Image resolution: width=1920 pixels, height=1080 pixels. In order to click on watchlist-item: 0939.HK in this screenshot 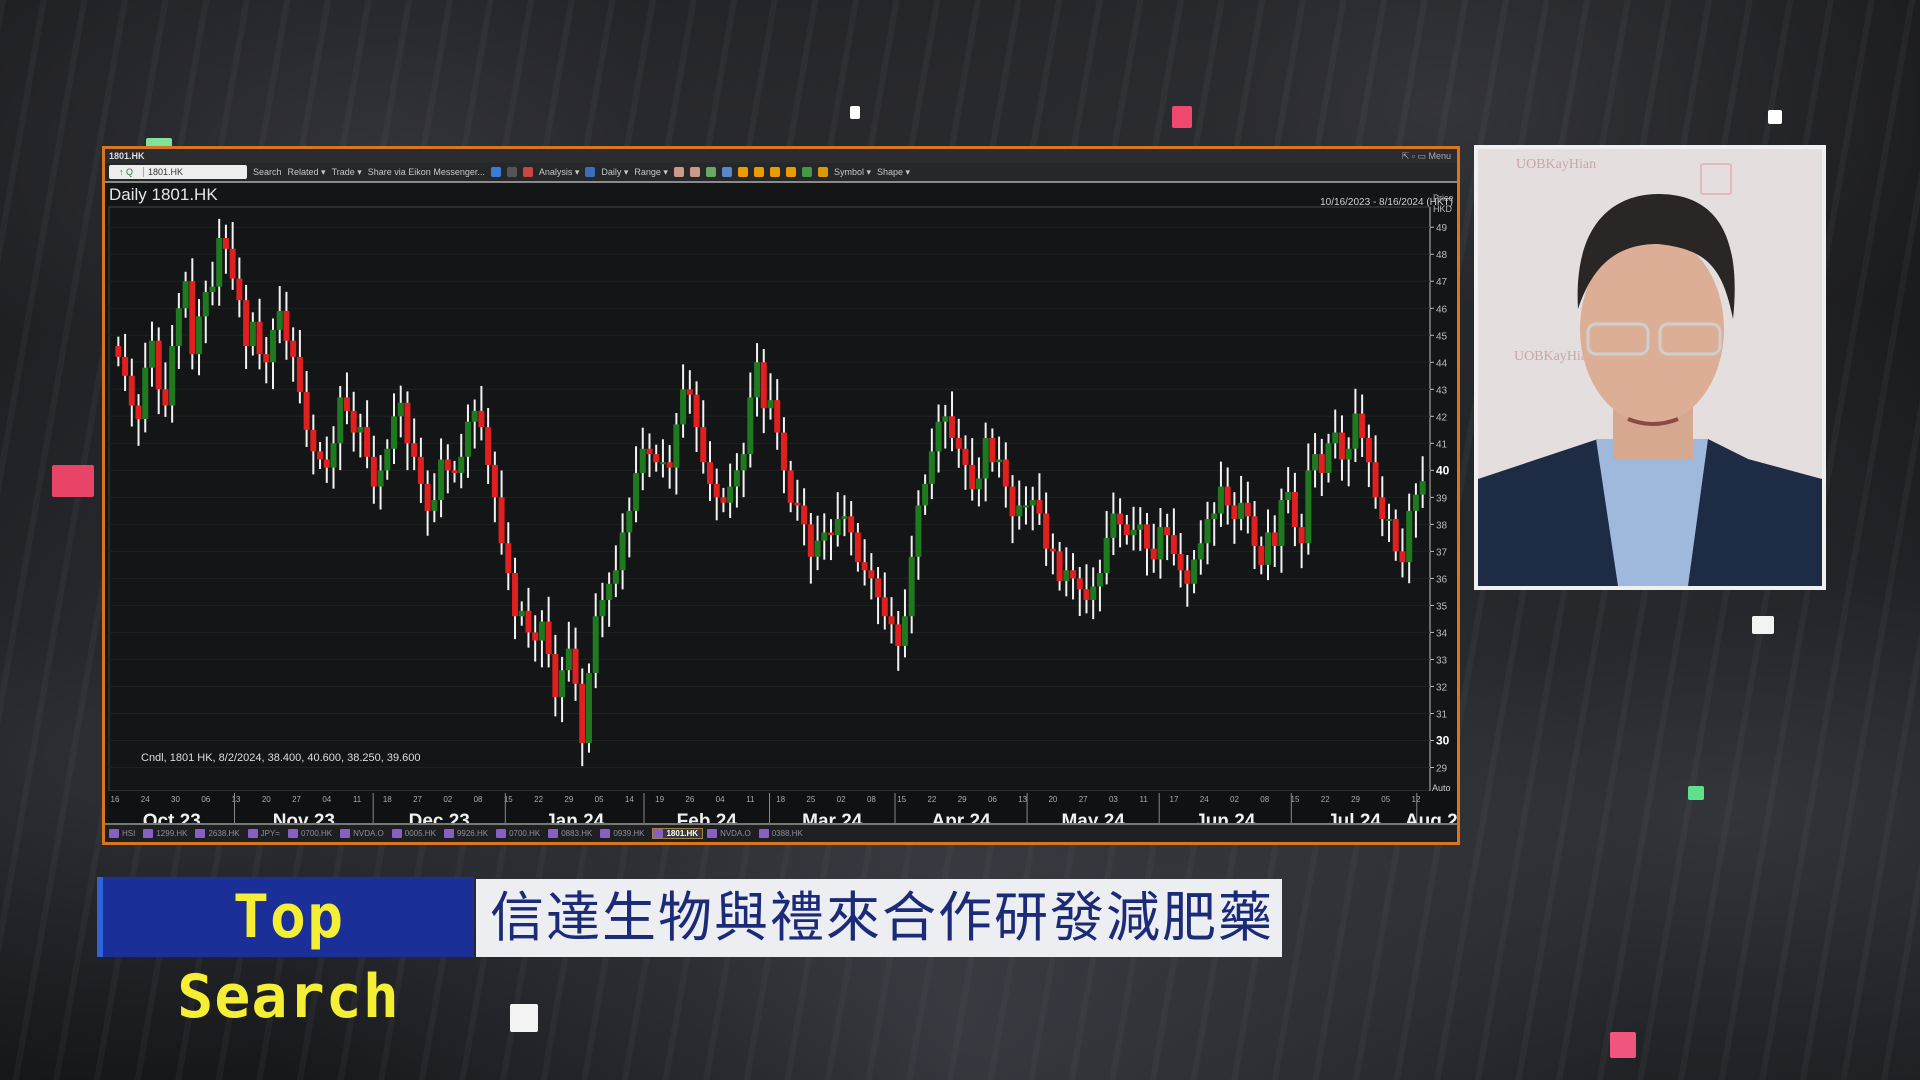, I will do `click(624, 833)`.